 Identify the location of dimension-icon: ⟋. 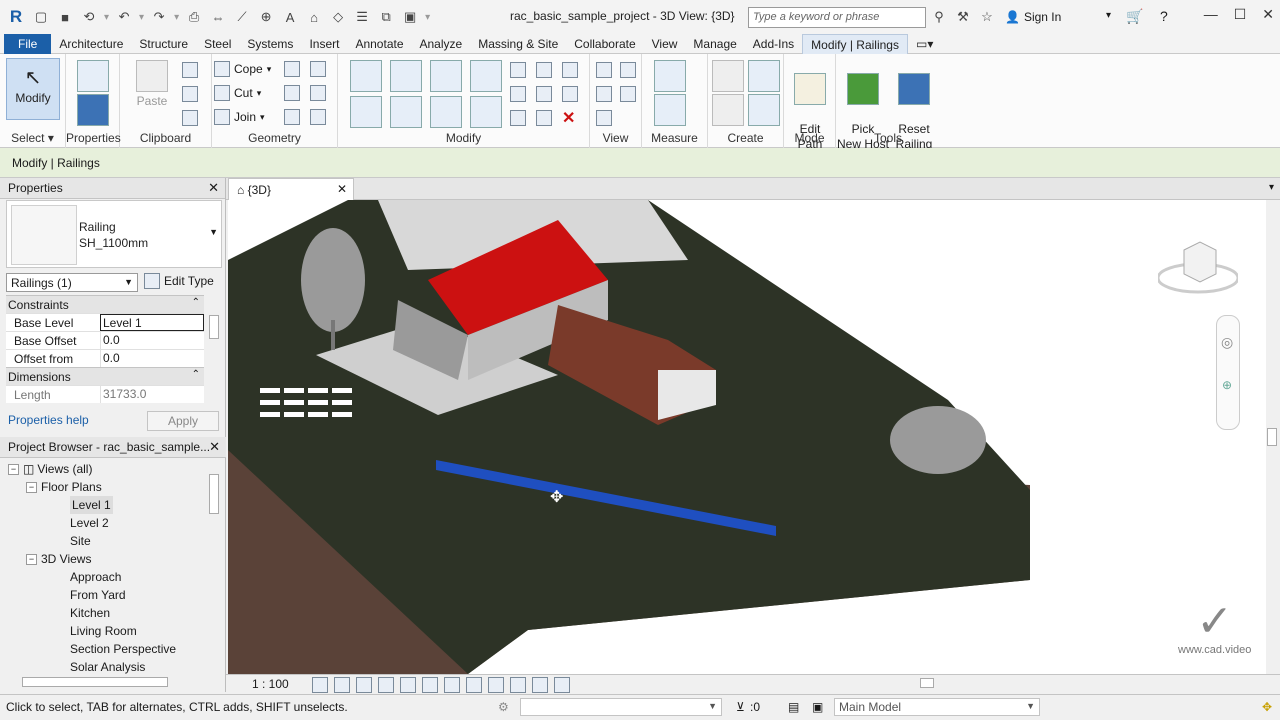
(242, 17).